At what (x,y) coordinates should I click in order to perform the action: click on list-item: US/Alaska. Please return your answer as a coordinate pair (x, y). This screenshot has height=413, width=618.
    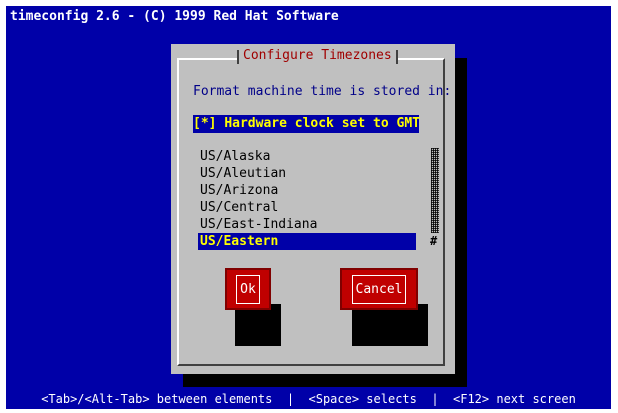
    Looking at the image, I should click on (308, 156).